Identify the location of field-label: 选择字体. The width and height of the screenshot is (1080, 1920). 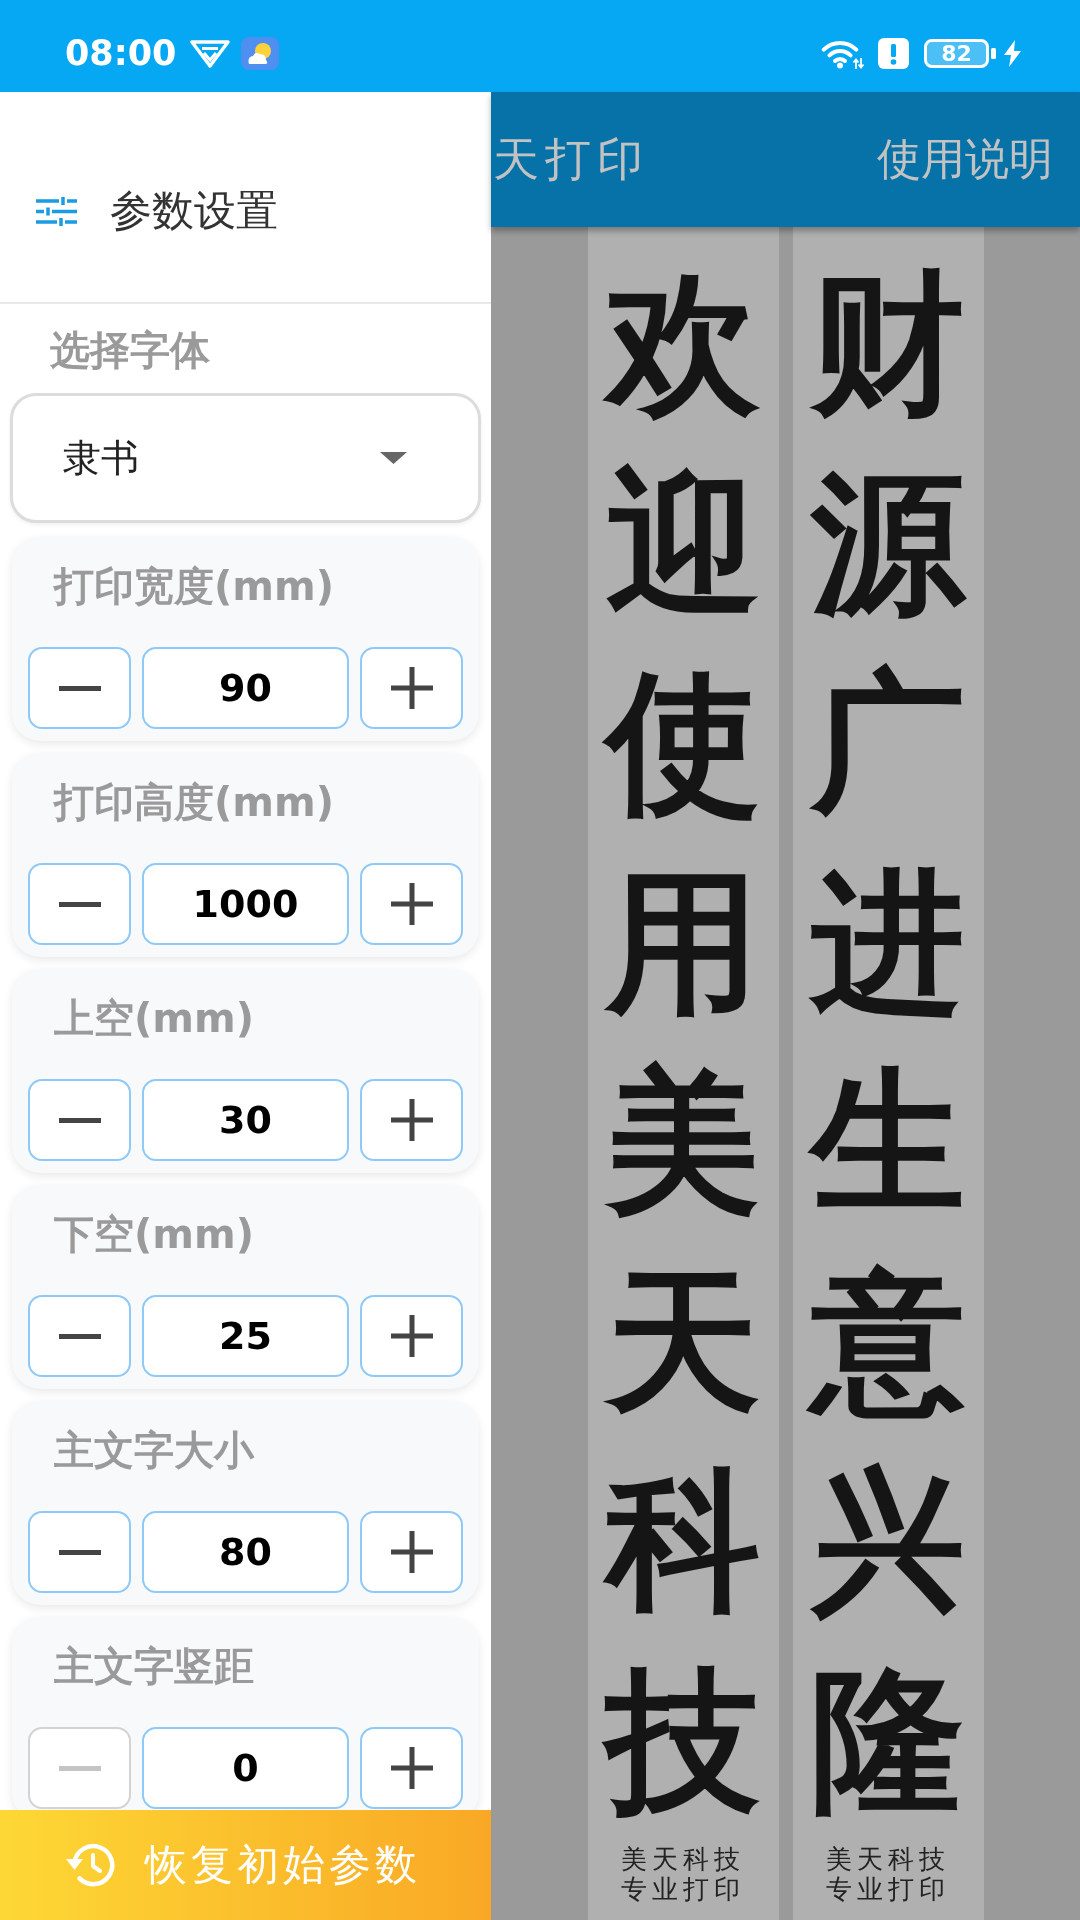
(130, 350).